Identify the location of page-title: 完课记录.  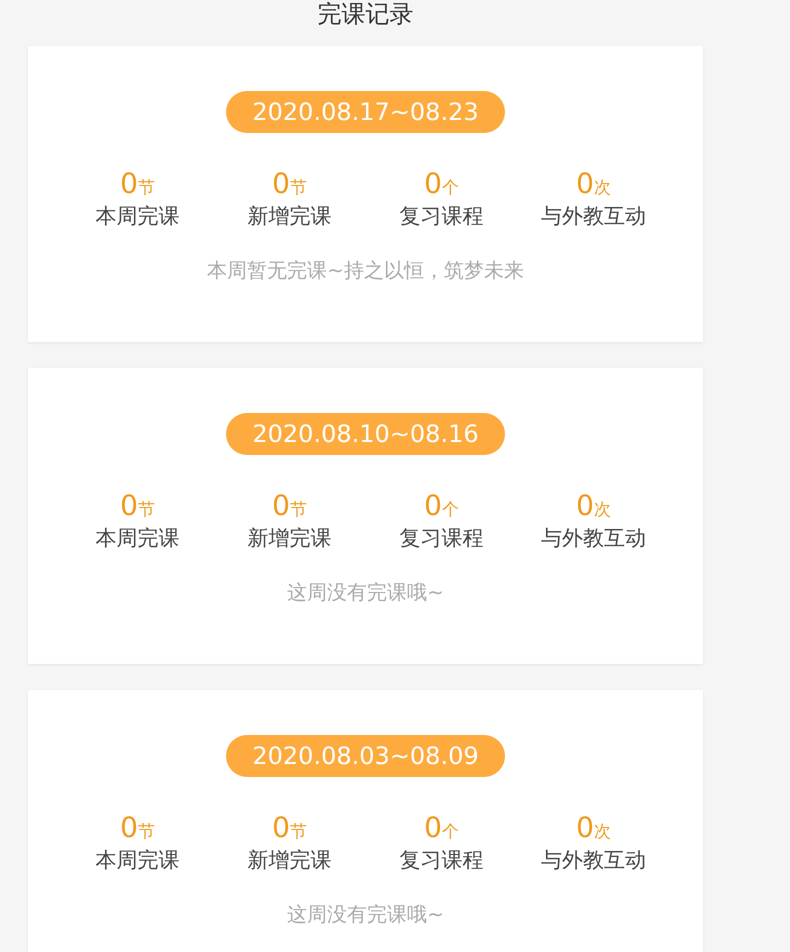
(366, 14).